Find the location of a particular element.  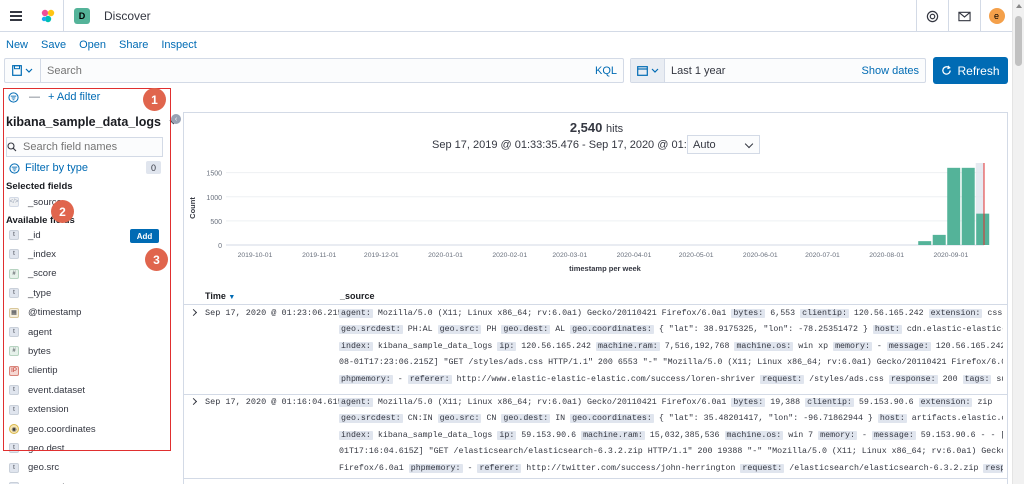

quick-menu-button is located at coordinates (648, 70).